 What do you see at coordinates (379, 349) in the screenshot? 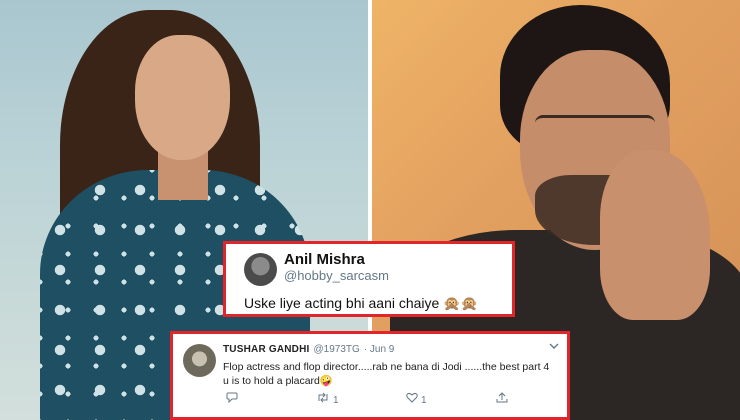
I see `tweet-date: · Jun 9` at bounding box center [379, 349].